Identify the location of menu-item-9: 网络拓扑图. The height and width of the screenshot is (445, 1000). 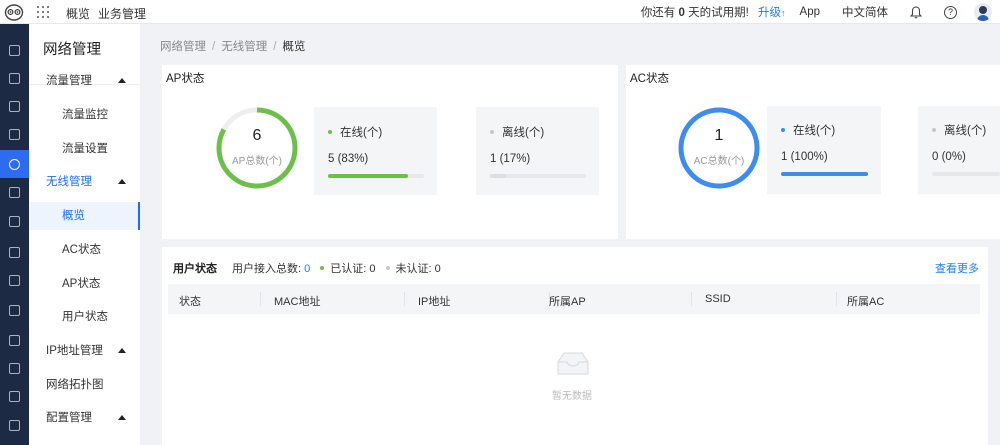
(84, 385).